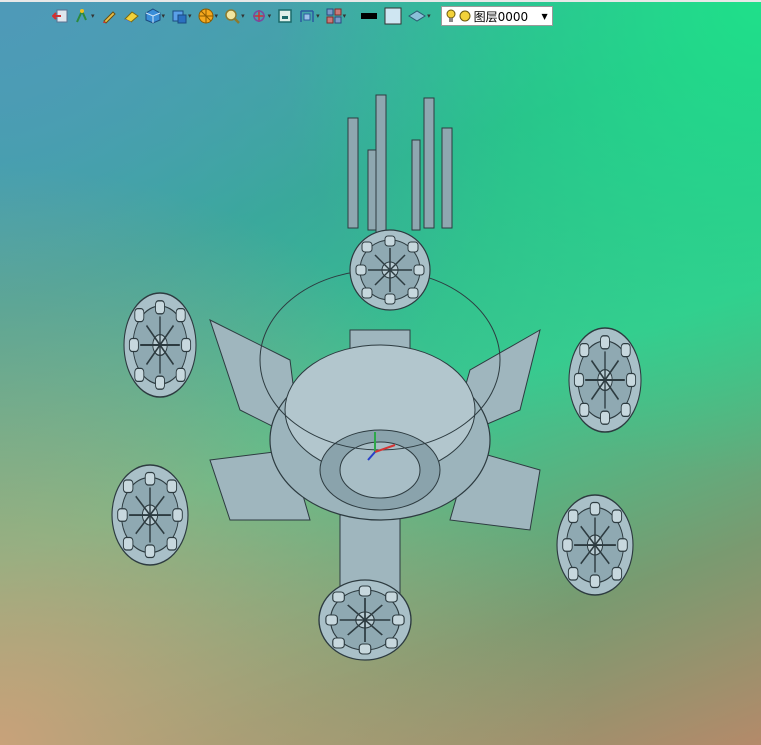 The width and height of the screenshot is (761, 745). I want to click on zoom-icon, so click(232, 16).